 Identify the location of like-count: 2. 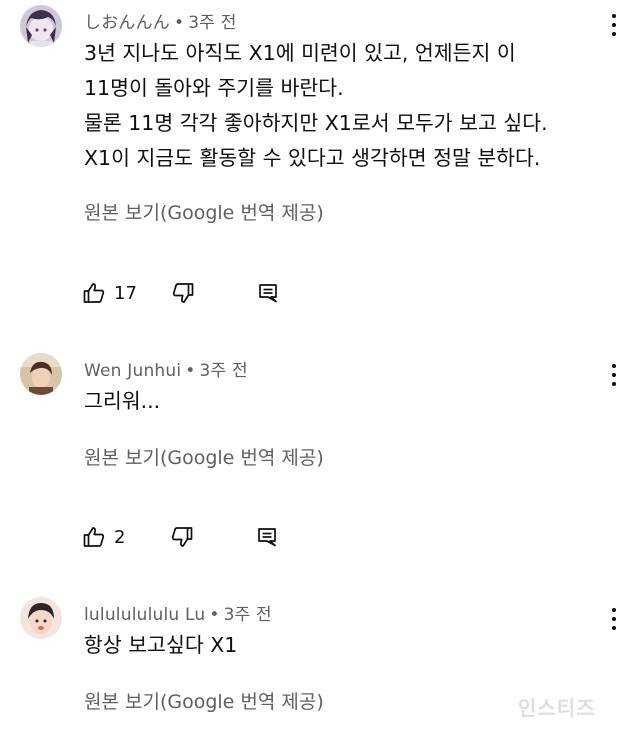
(120, 537).